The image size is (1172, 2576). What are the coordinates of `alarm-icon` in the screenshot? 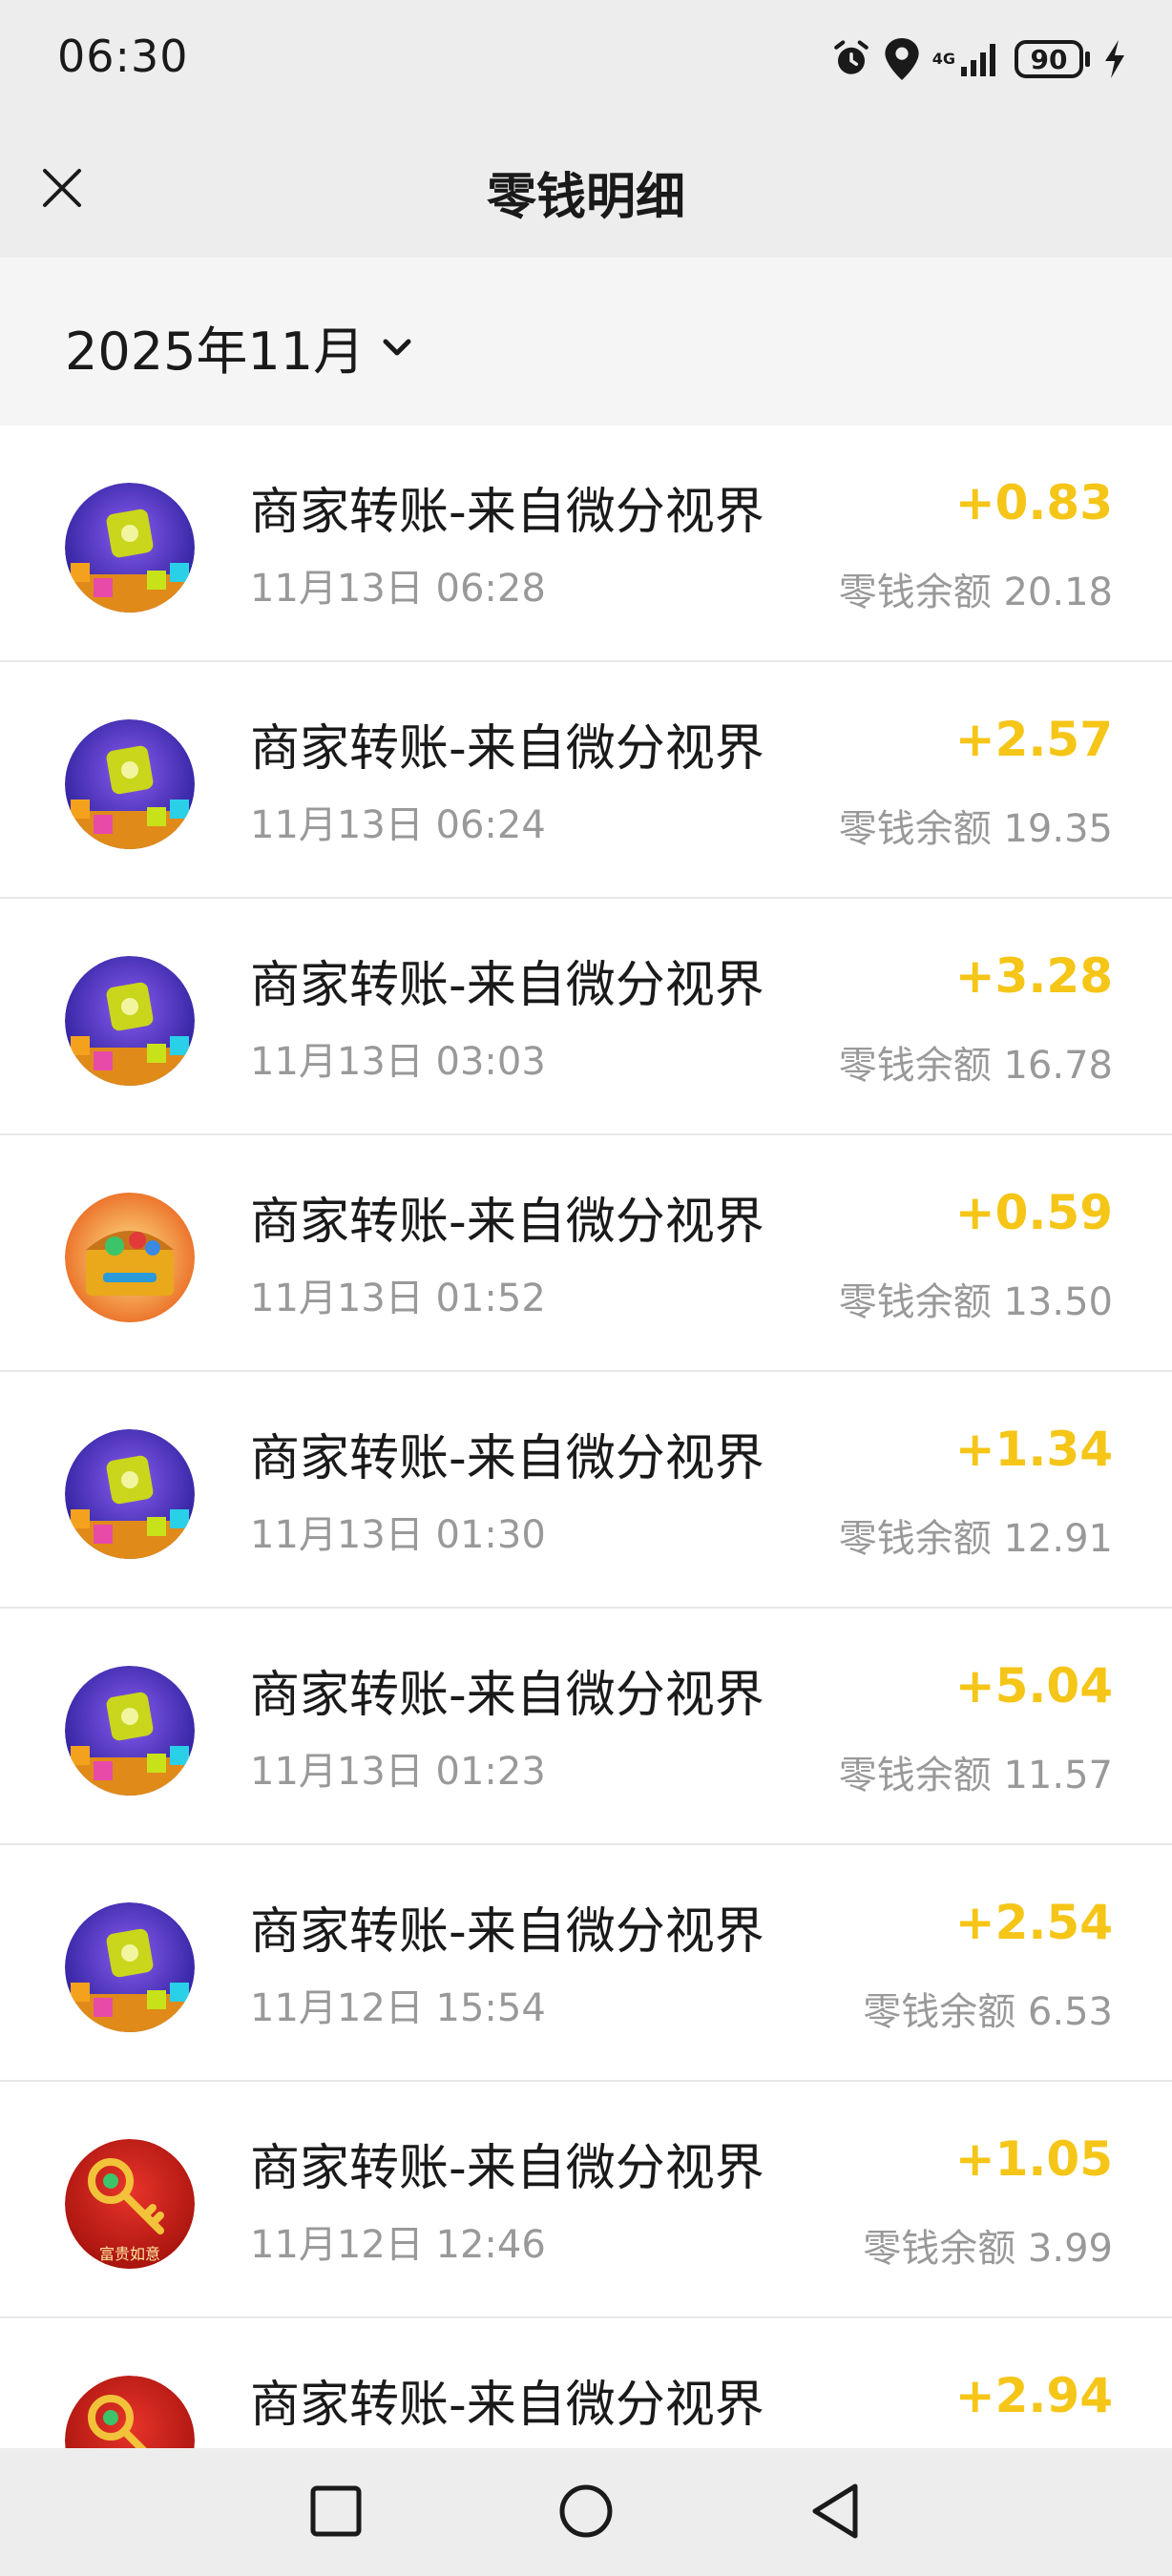 It's located at (851, 57).